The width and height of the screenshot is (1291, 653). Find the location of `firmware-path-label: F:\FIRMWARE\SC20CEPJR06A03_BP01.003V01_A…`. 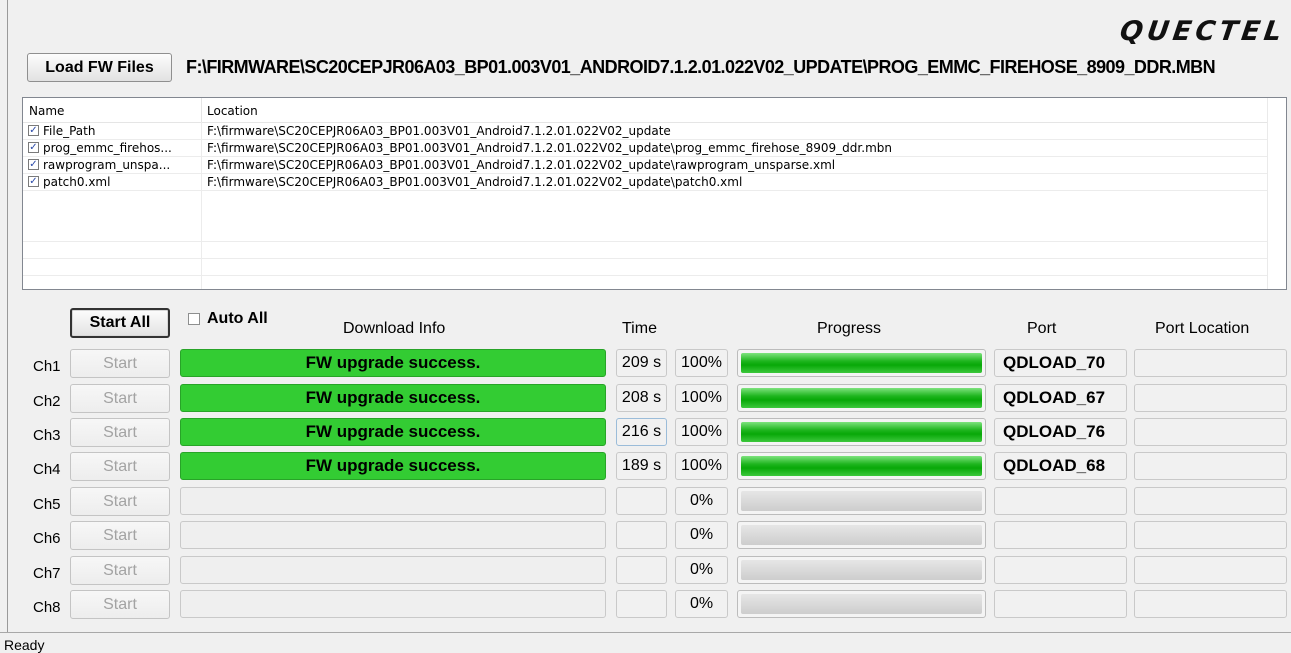

firmware-path-label: F:\FIRMWARE\SC20CEPJR06A03_BP01.003V01_A… is located at coordinates (701, 67).